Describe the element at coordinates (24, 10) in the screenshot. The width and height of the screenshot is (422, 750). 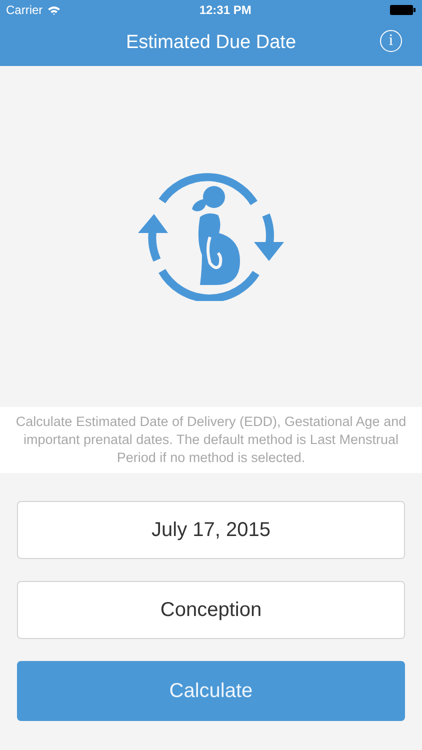
I see `carrier-label: Carrier` at that location.